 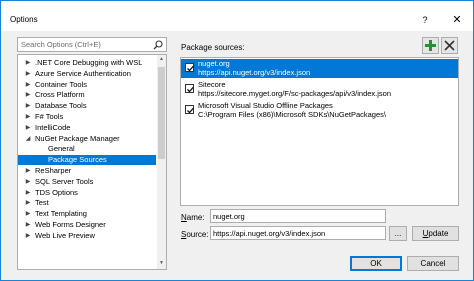 I want to click on name-label: Name:, so click(x=193, y=217).